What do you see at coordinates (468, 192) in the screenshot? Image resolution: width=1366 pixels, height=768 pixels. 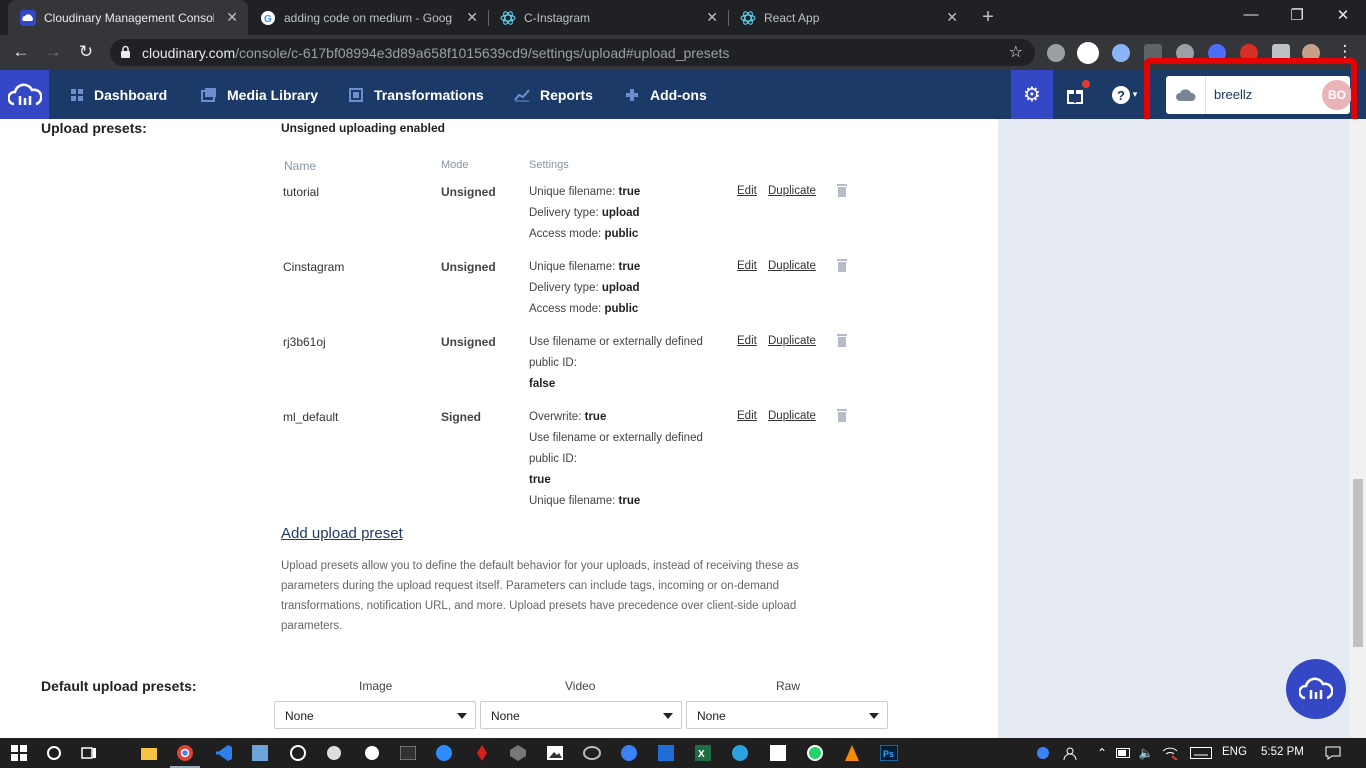 I see `preset-mode: Unsigned` at bounding box center [468, 192].